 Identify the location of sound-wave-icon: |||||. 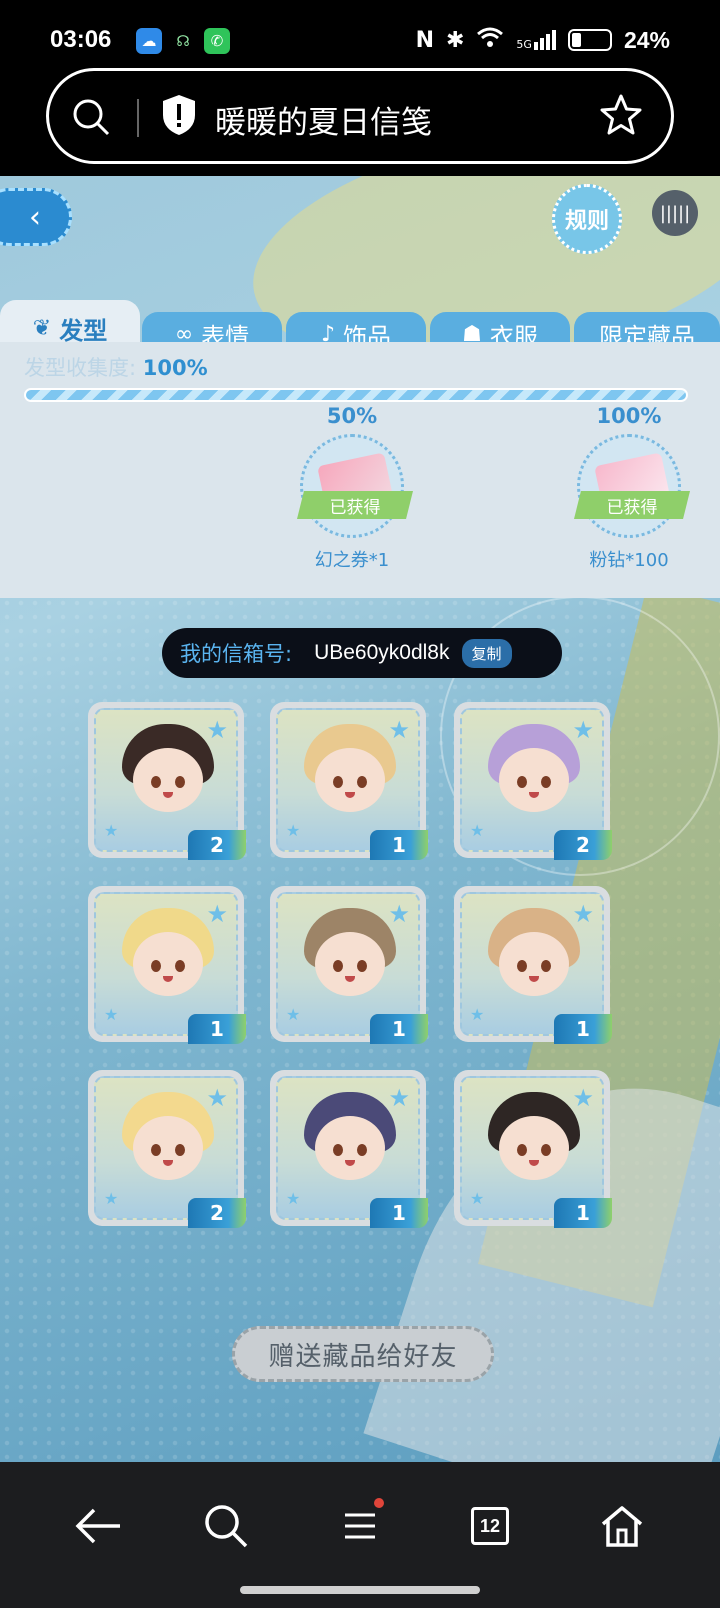
(675, 213).